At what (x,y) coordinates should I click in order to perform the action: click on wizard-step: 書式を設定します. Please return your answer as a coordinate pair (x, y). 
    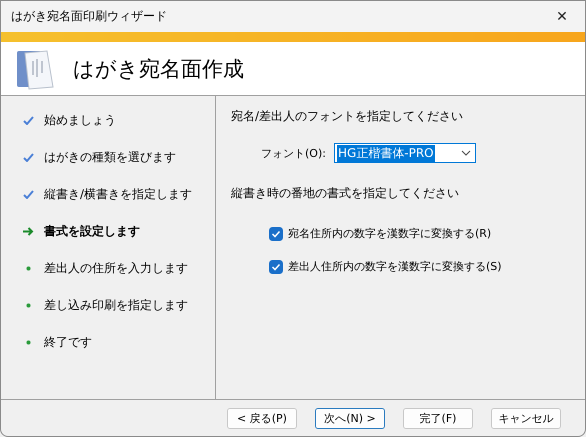
    Looking at the image, I should click on (92, 231).